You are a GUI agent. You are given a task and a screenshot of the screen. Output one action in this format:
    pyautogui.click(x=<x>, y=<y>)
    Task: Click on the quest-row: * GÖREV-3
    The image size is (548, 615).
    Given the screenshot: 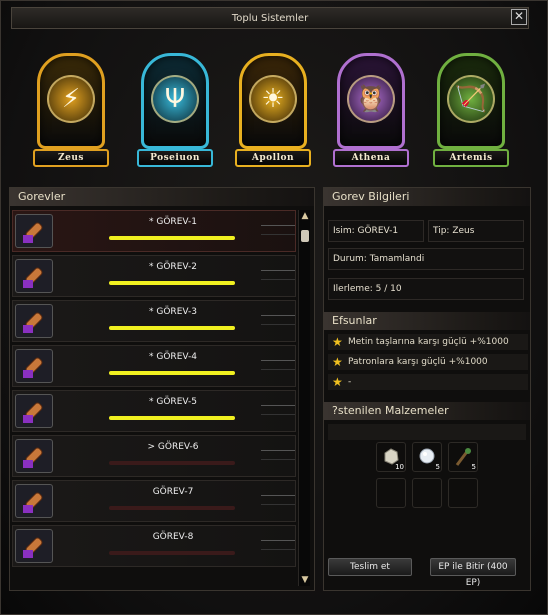 What is the action you would take?
    pyautogui.click(x=154, y=321)
    